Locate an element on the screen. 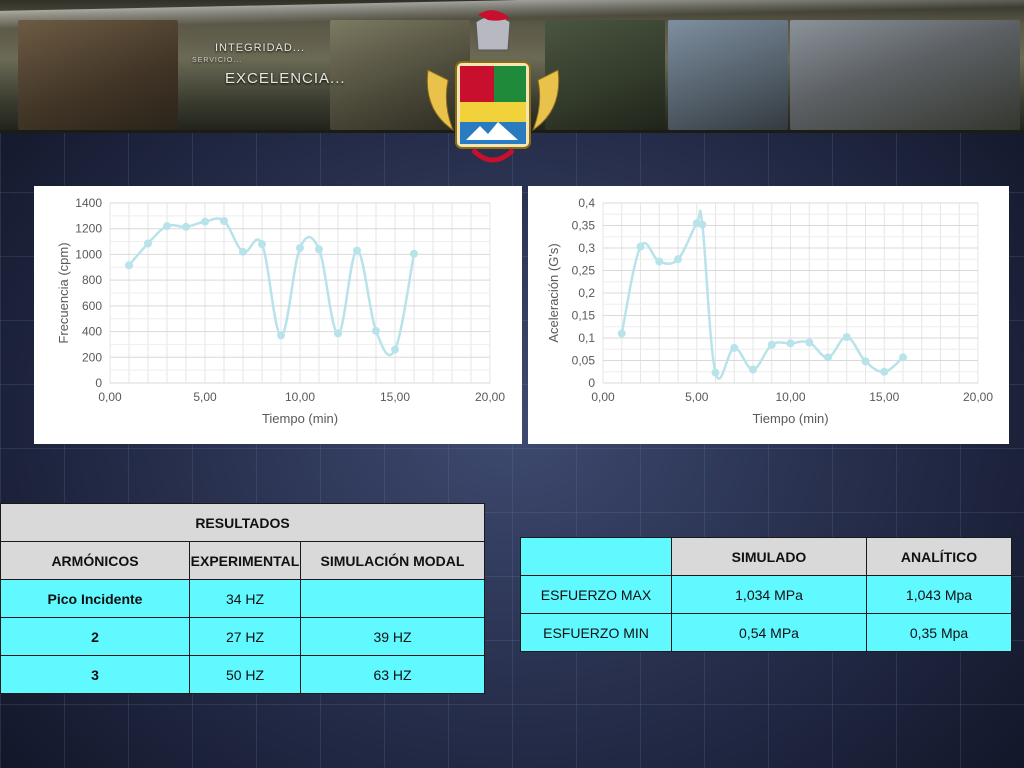 The image size is (1024, 768). y-tick-label: 800 is located at coordinates (92, 280).